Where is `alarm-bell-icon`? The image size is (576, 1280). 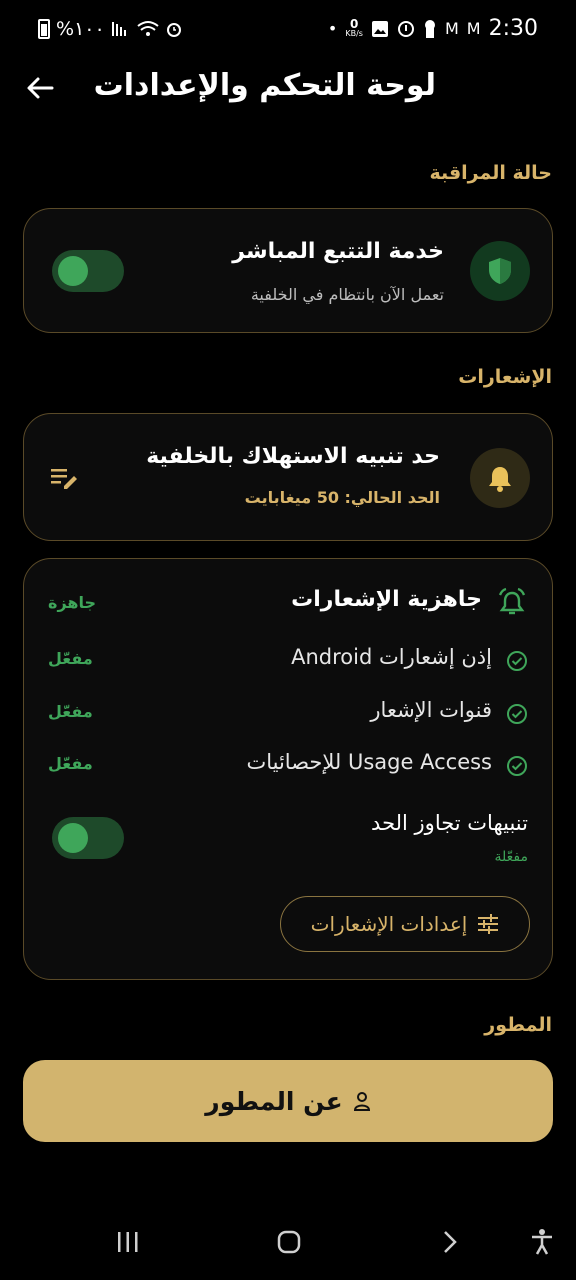 alarm-bell-icon is located at coordinates (512, 601).